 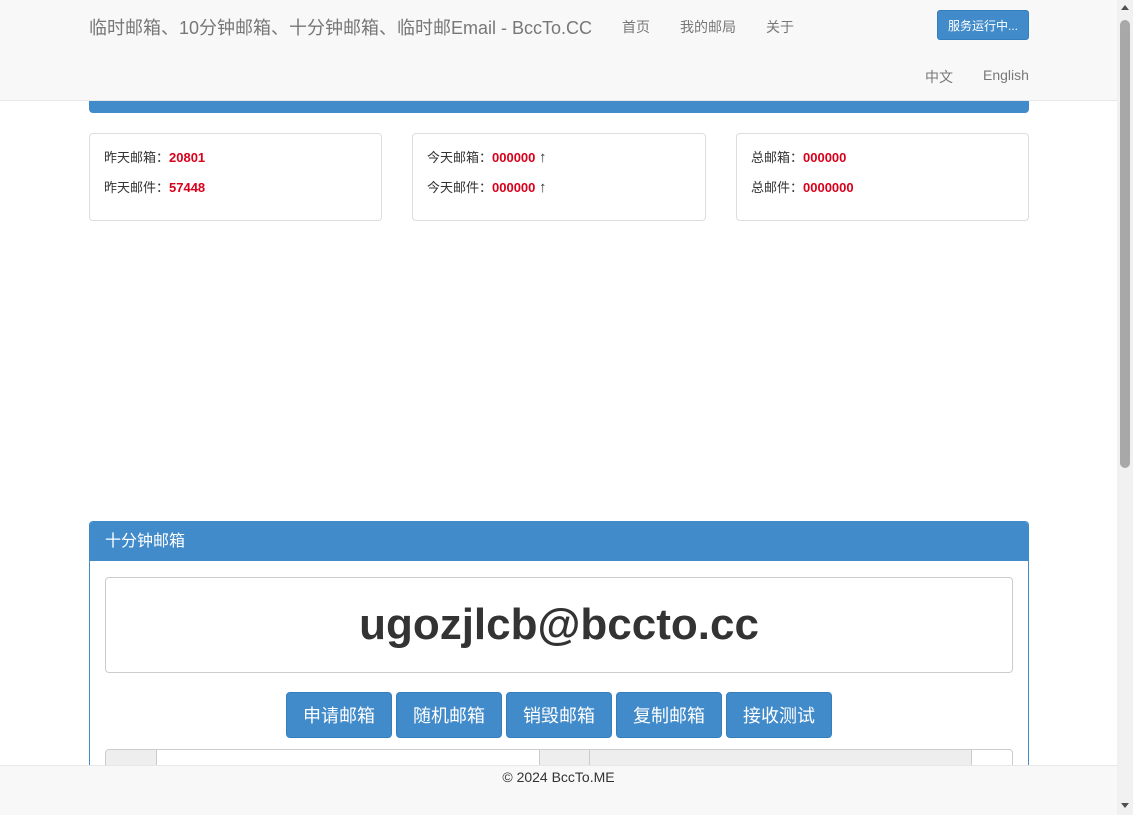 I want to click on yesterday-mail-count: 57448, so click(x=187, y=187).